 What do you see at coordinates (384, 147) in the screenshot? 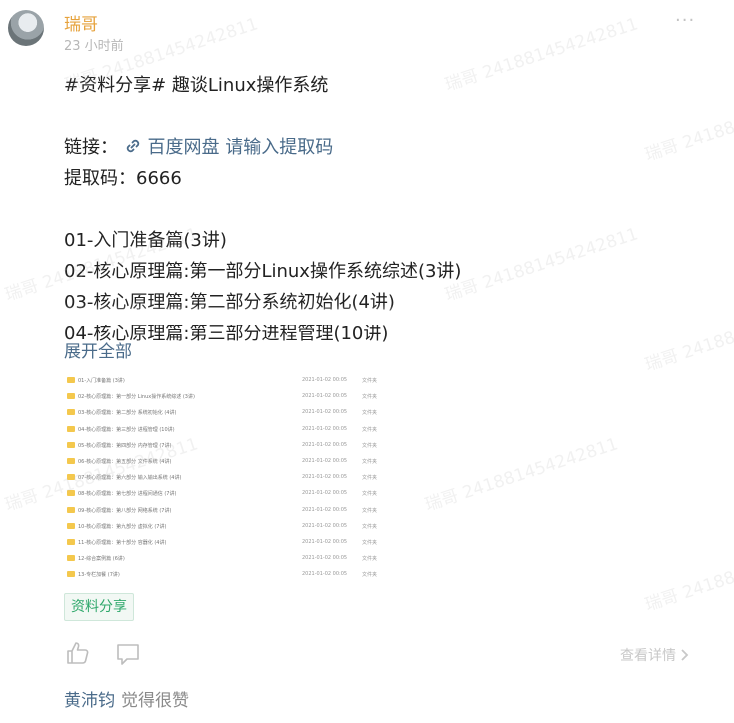
I see `link-line: 链接： 百度网盘 请输入提取码` at bounding box center [384, 147].